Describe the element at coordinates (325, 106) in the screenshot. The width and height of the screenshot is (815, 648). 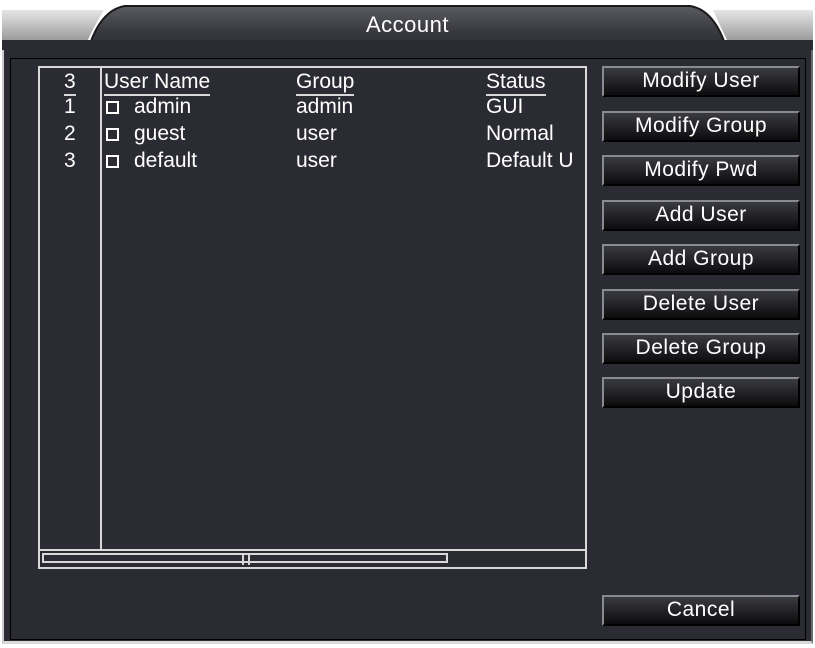
I see `row-group: admin` at that location.